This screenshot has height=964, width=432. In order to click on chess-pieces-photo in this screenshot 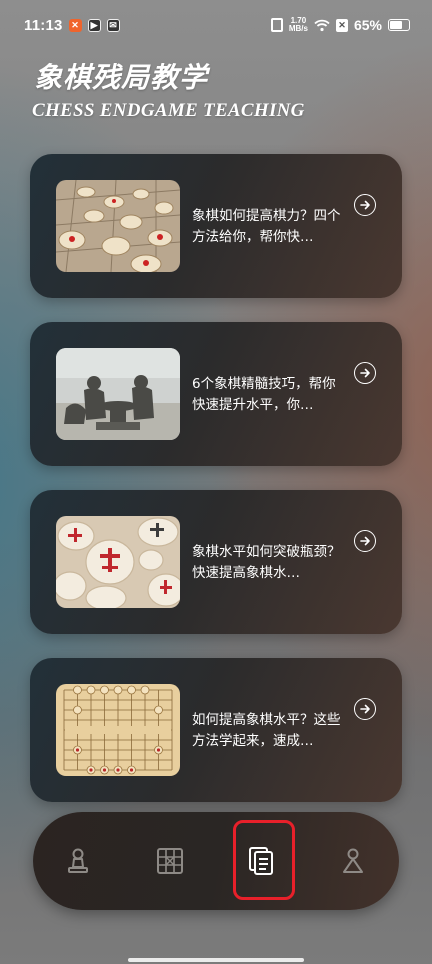, I will do `click(118, 226)`.